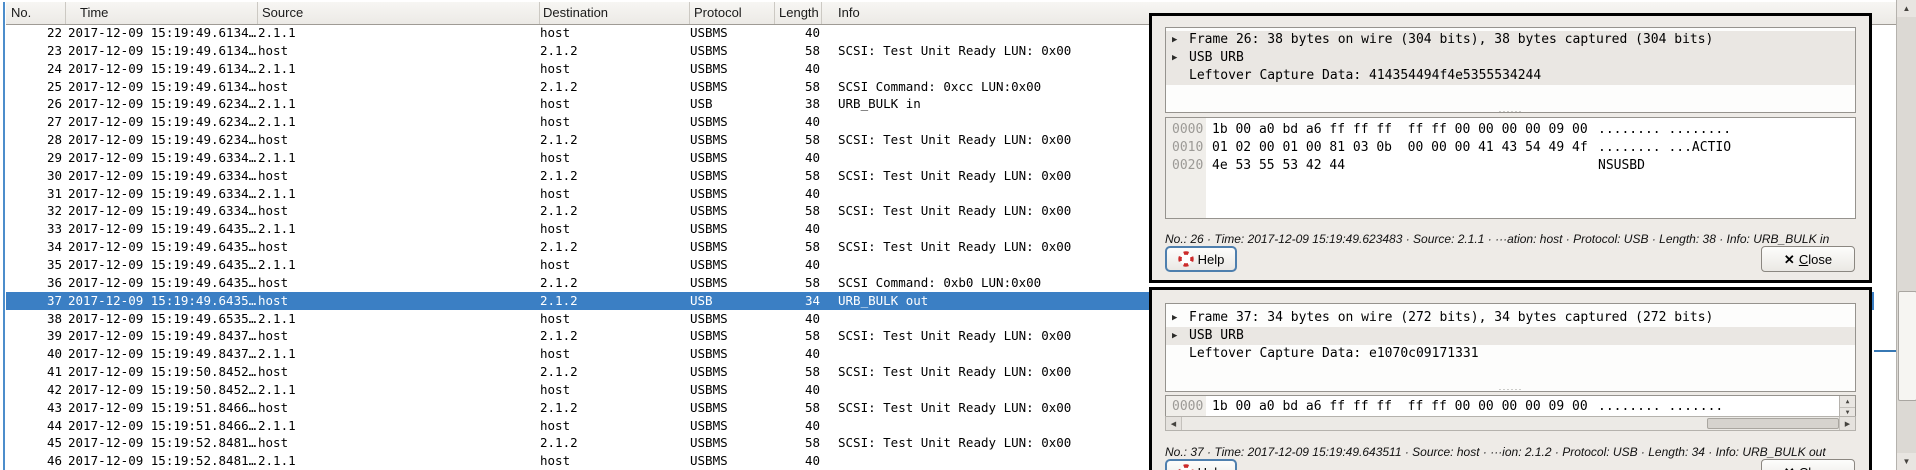 Image resolution: width=1916 pixels, height=470 pixels. I want to click on cell-no: 31, so click(54, 193).